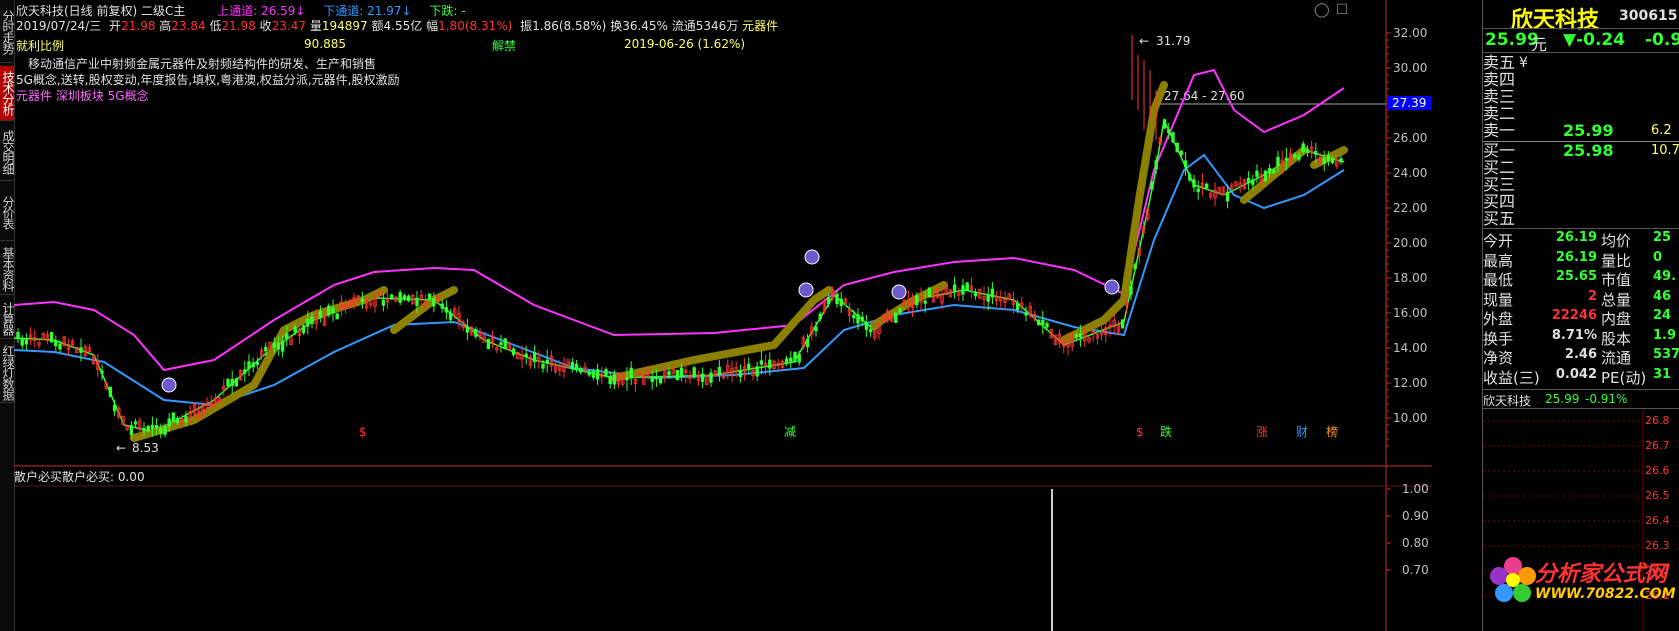 This screenshot has height=631, width=1679. Describe the element at coordinates (1410, 173) in the screenshot. I see `price-axis-label: 24.00` at that location.